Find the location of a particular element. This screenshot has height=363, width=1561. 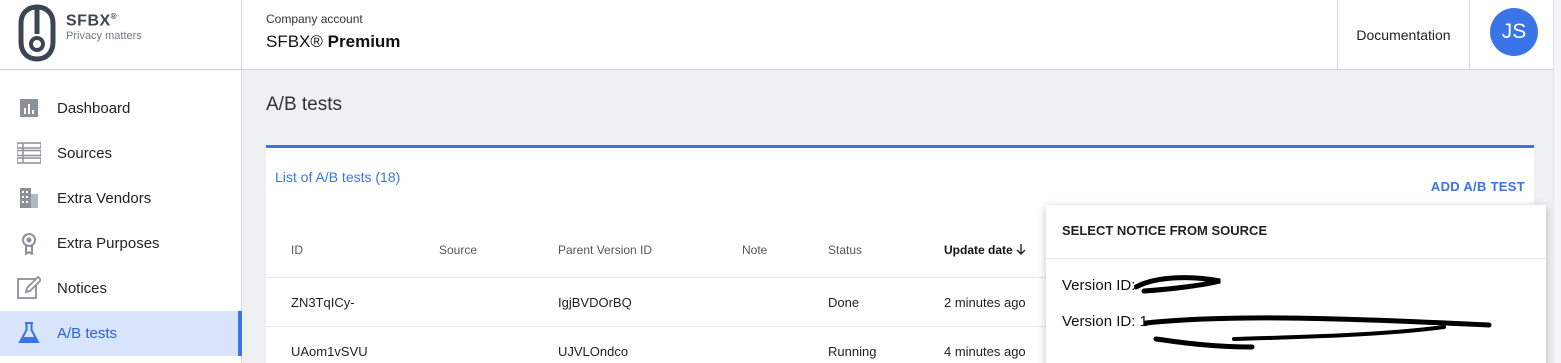

cell-id: ZN3TqICy- is located at coordinates (323, 302).